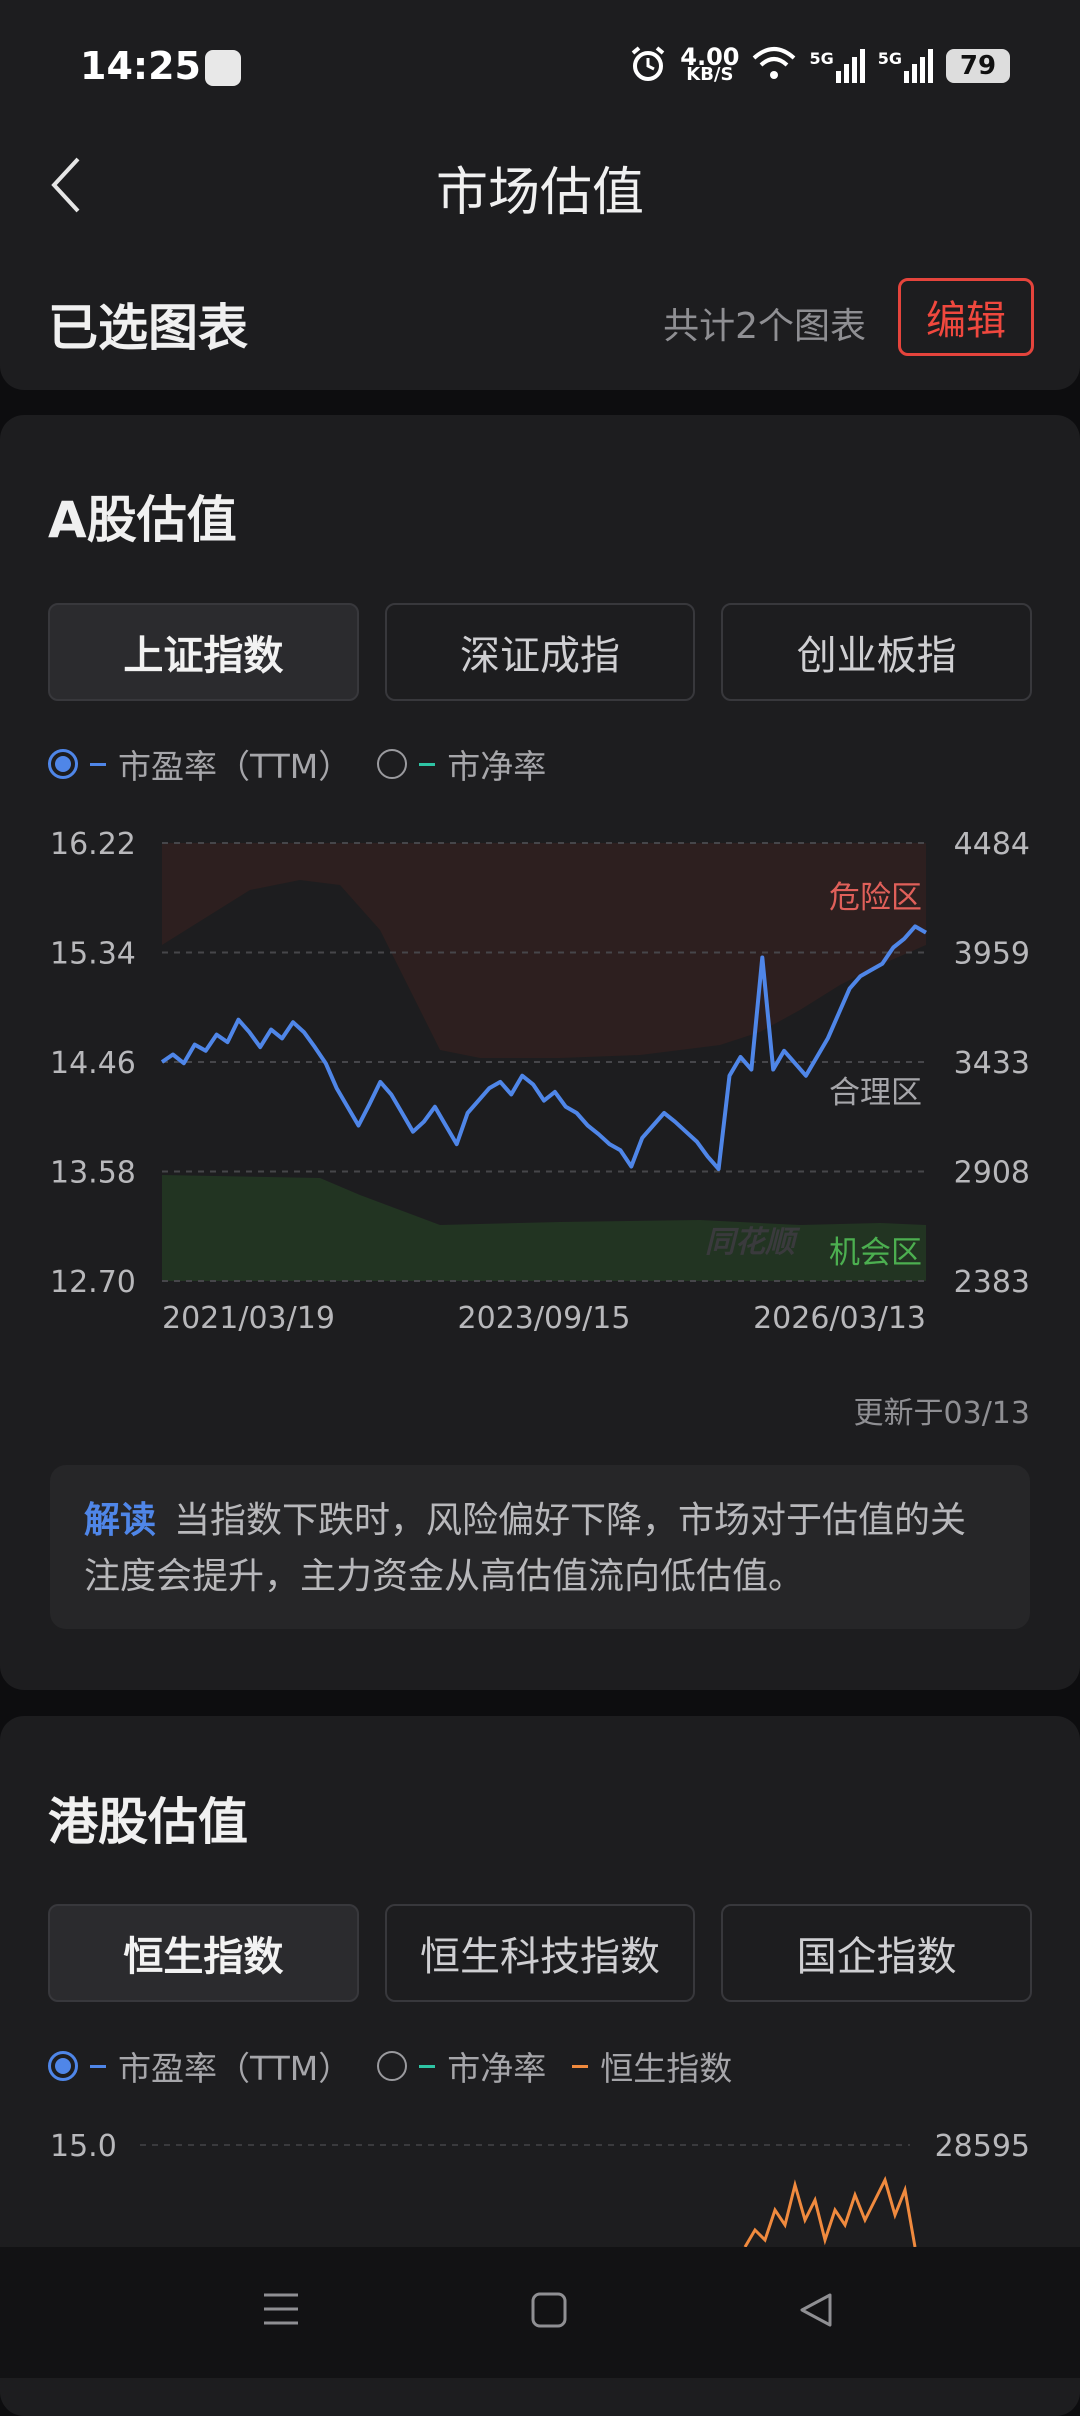 The image size is (1080, 2416). What do you see at coordinates (753, 1242) in the screenshot?
I see `watermark: 同花顺` at bounding box center [753, 1242].